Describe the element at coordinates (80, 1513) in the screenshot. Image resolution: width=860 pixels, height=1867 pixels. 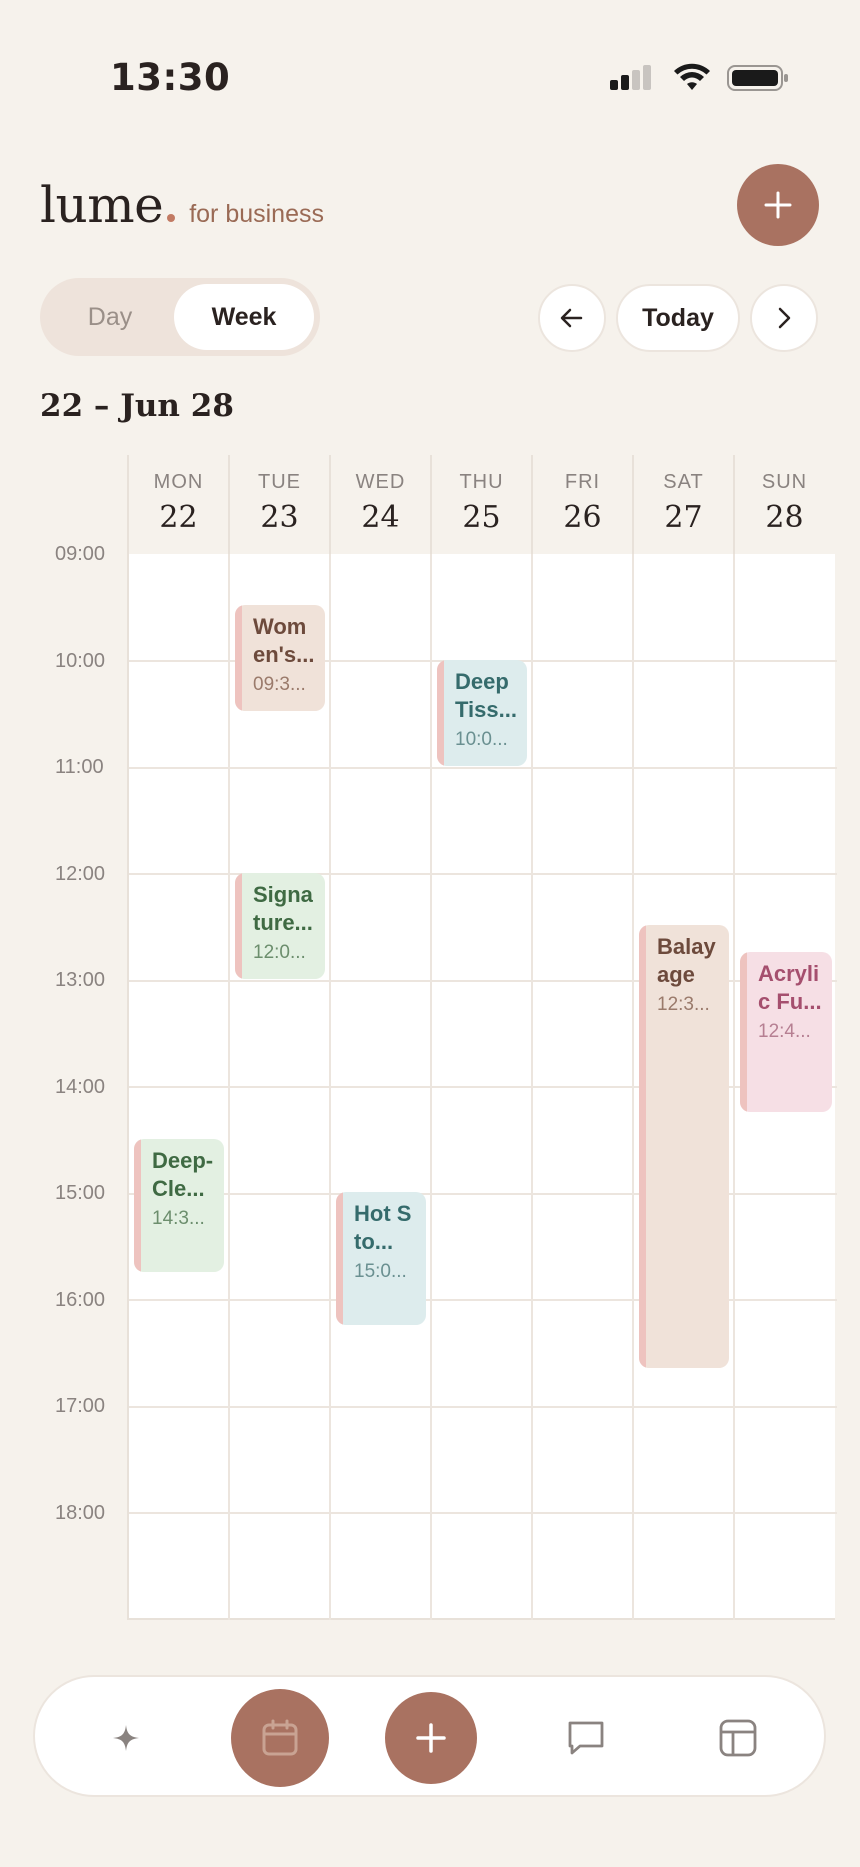
I see `time-label: 18:00` at that location.